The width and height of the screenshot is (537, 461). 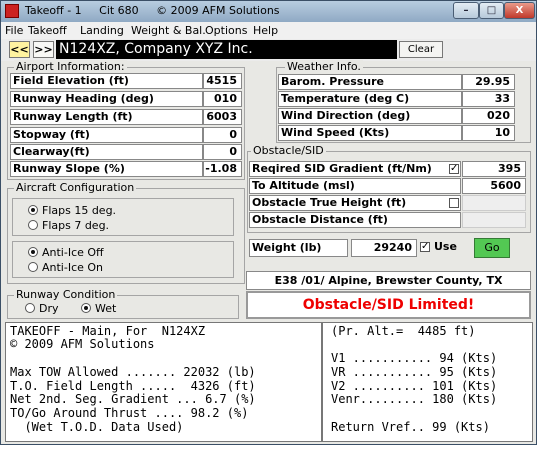 What do you see at coordinates (421, 49) in the screenshot?
I see `clear-button: Clear` at bounding box center [421, 49].